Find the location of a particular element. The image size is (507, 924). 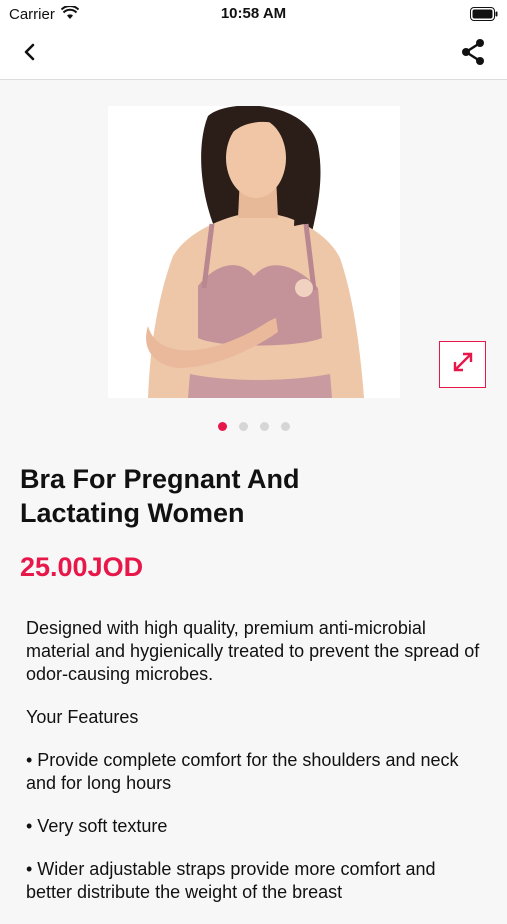

clock: 10:58 AM is located at coordinates (253, 13).